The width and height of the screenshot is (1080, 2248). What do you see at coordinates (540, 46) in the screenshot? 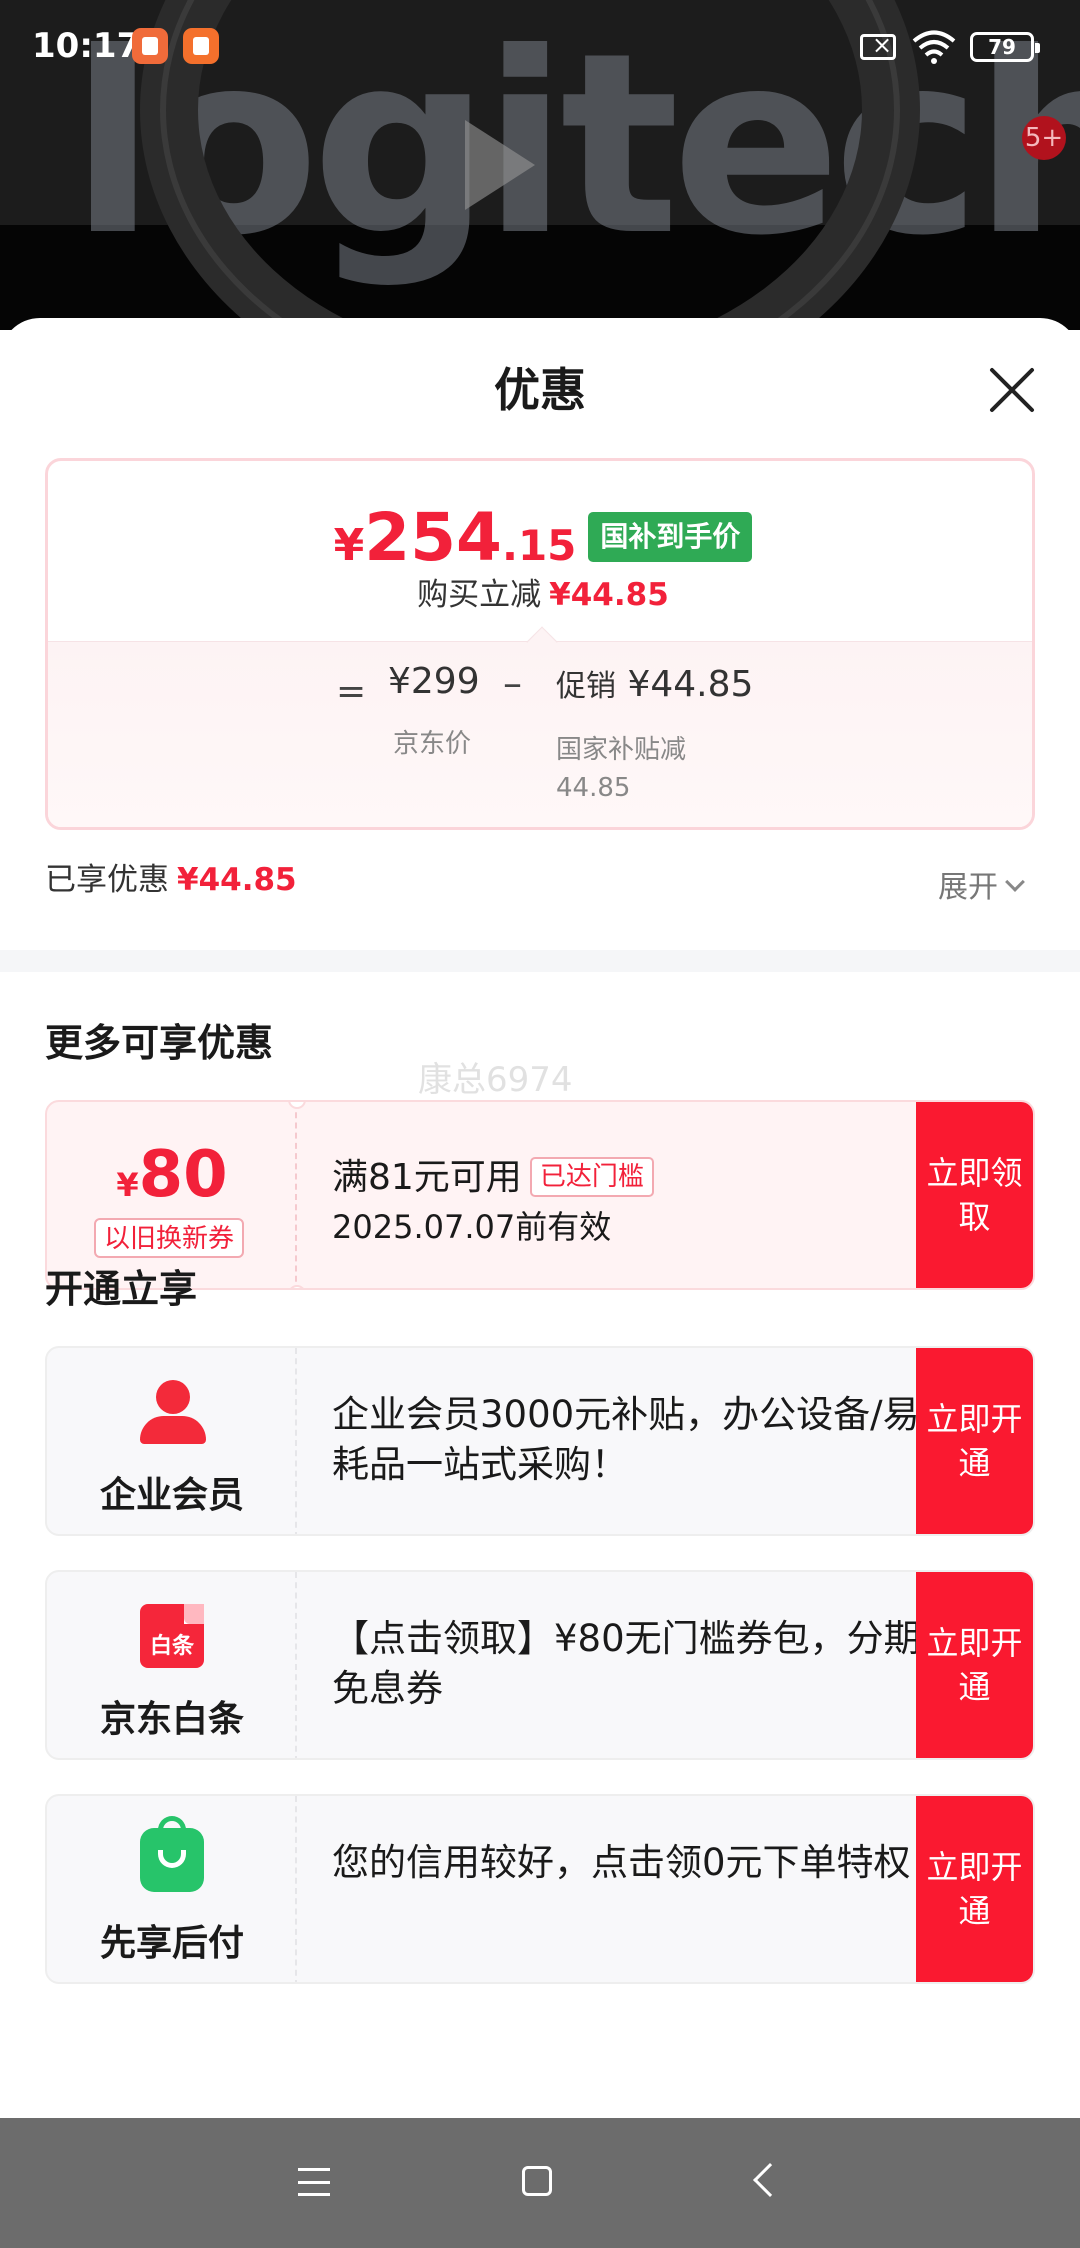
I see `status-bar: 10:17 79` at bounding box center [540, 46].